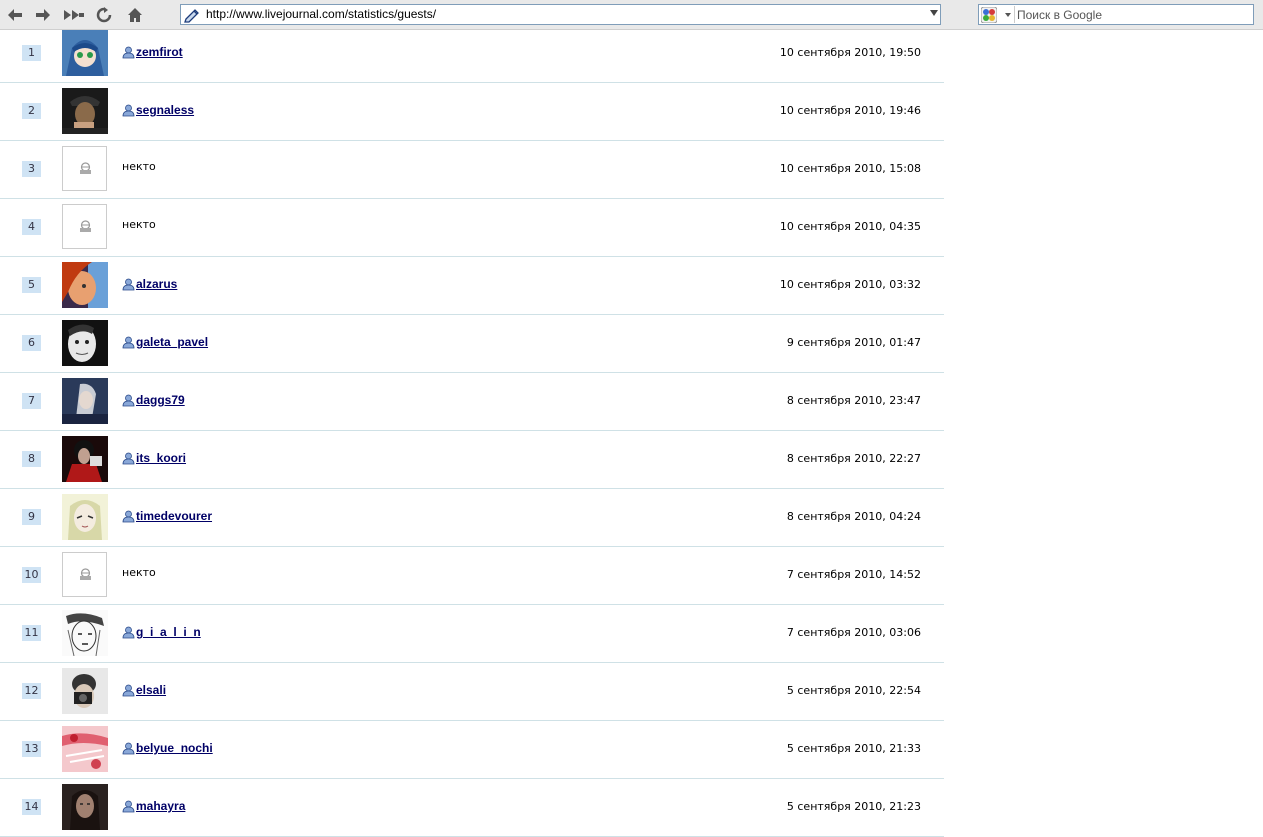 The width and height of the screenshot is (1263, 837). What do you see at coordinates (853, 458) in the screenshot?
I see `visit-date: 8 сентября 2010, 22:27` at bounding box center [853, 458].